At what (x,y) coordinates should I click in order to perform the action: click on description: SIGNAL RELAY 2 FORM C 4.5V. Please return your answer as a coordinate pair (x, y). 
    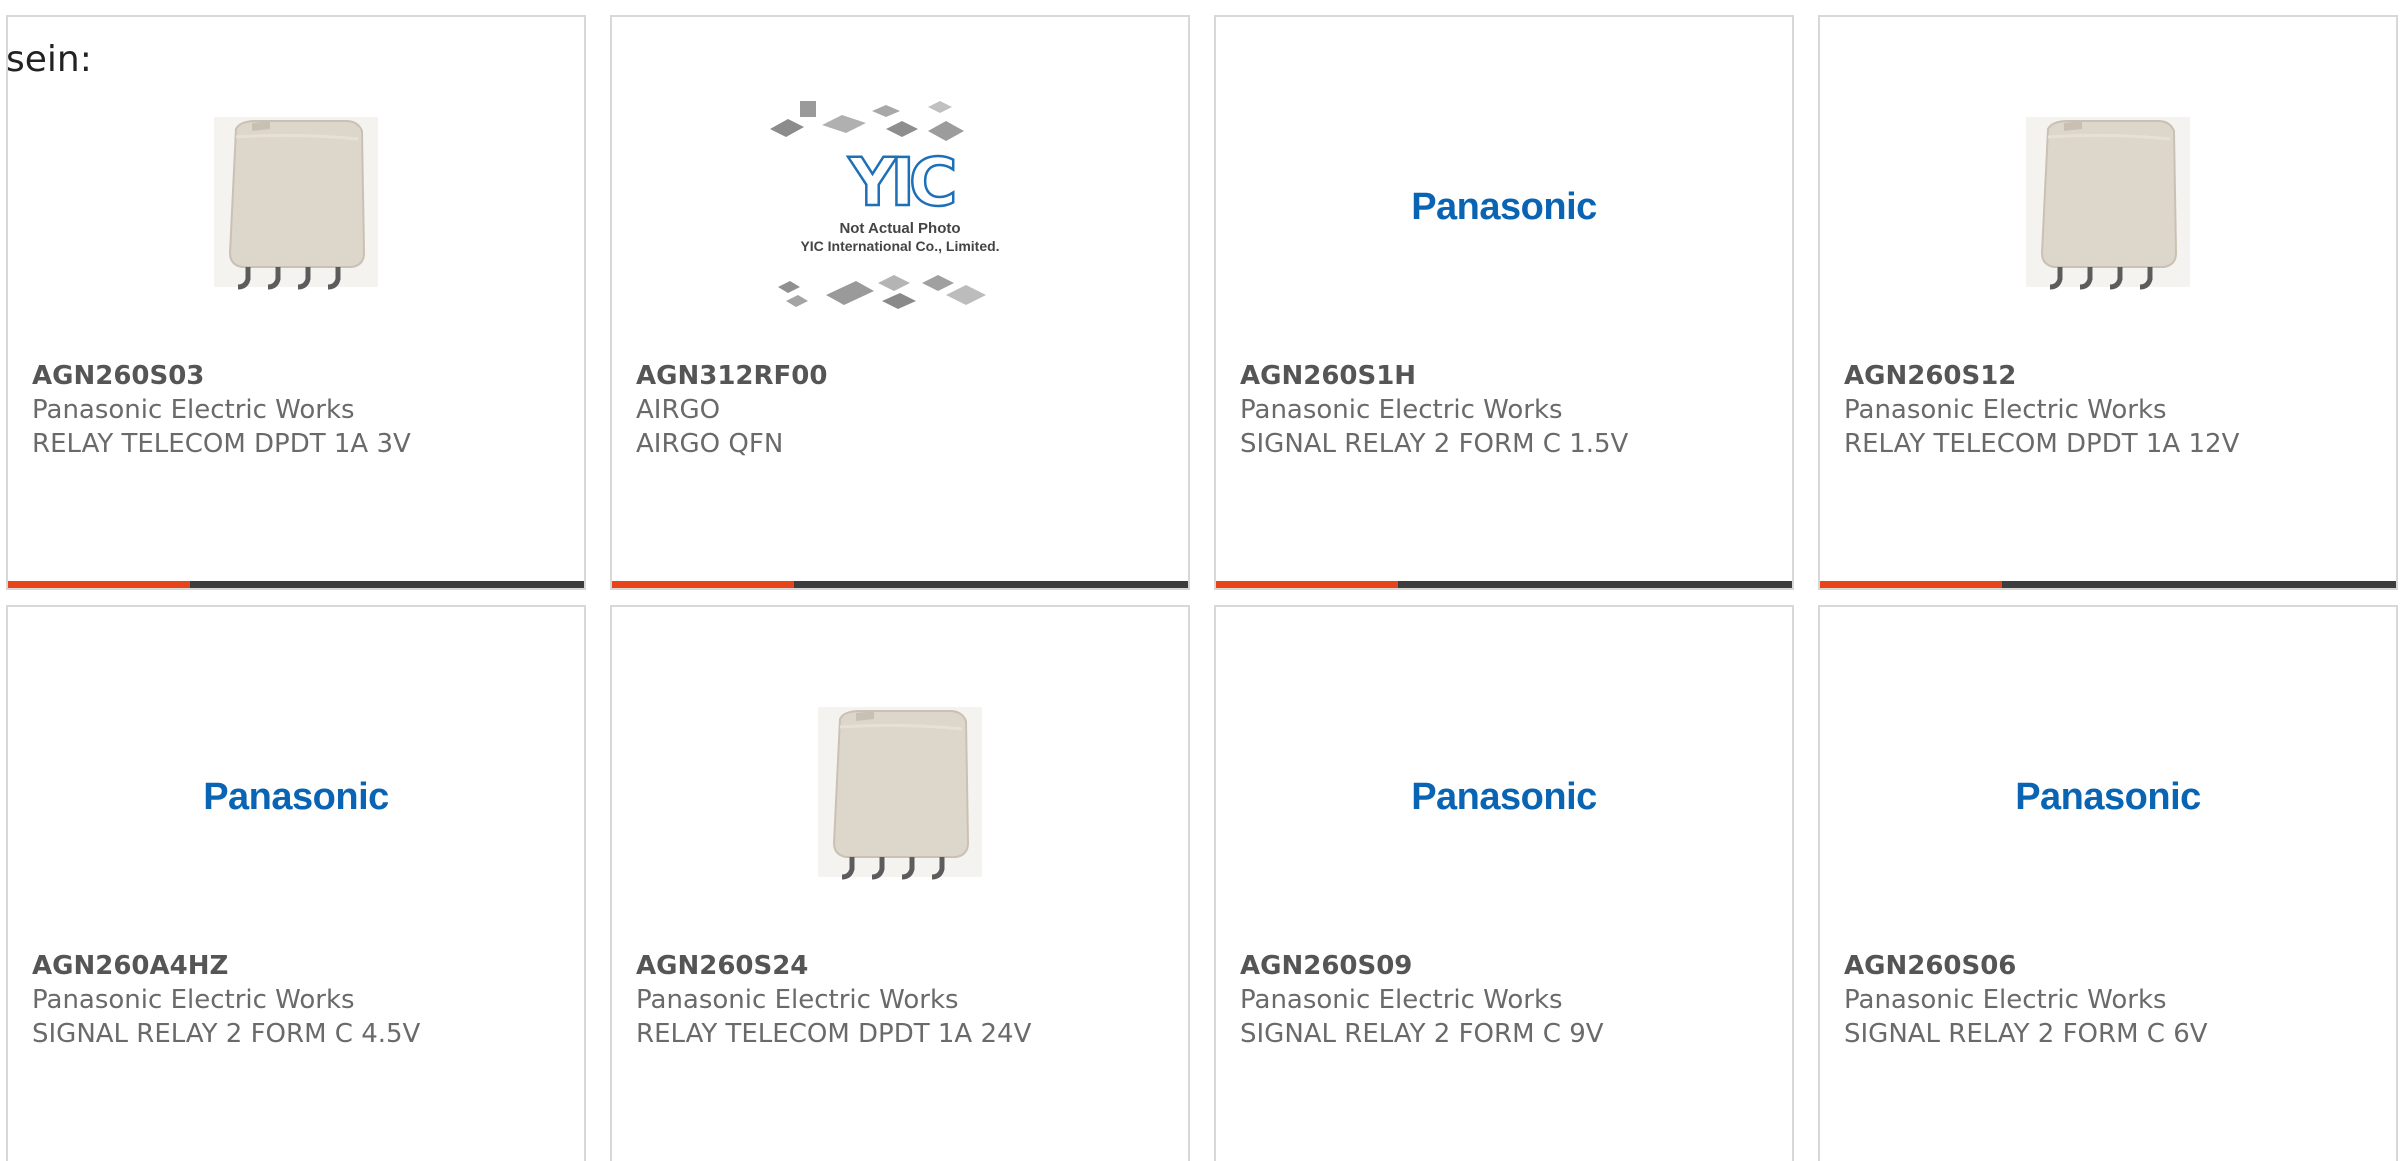
    Looking at the image, I should click on (226, 1034).